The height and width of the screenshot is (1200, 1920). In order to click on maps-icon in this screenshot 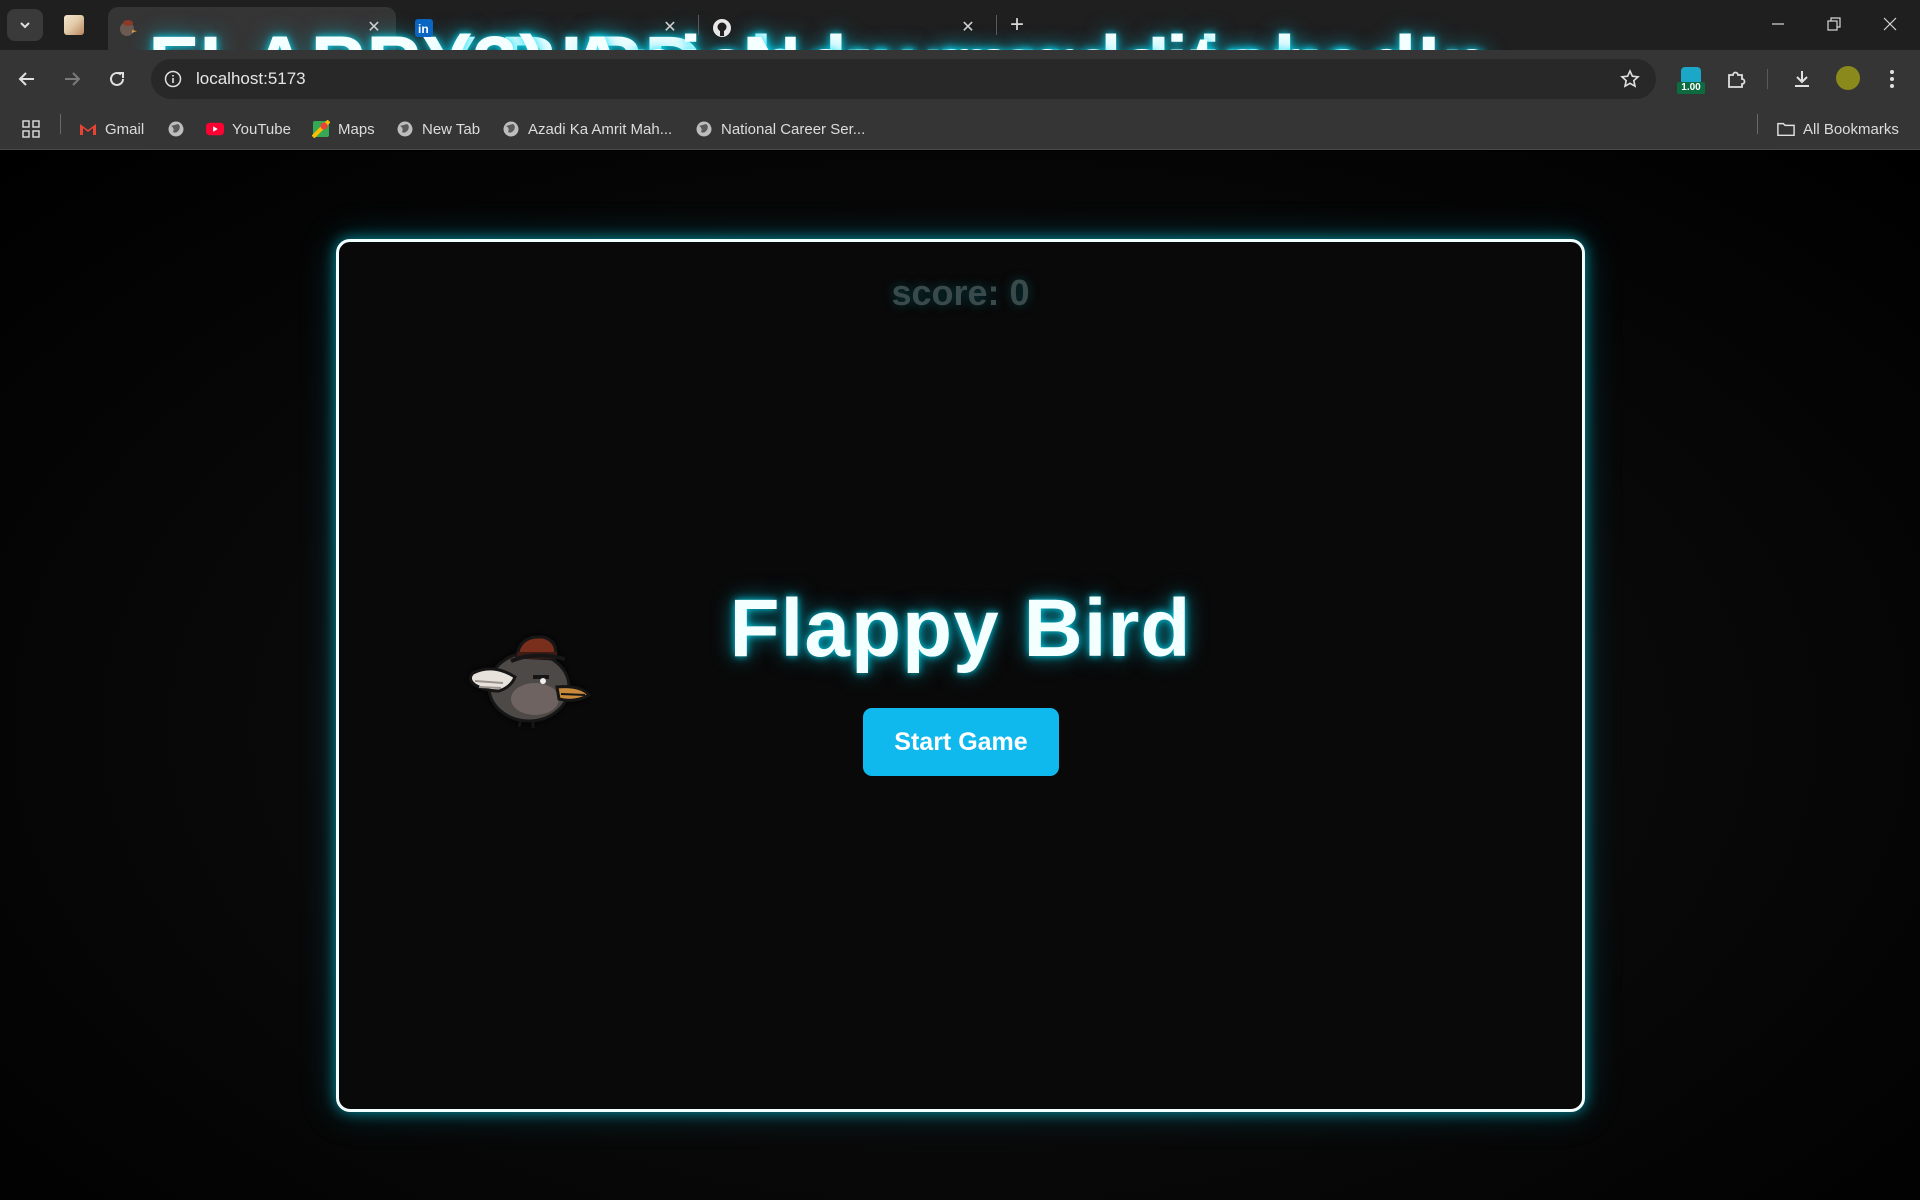, I will do `click(321, 129)`.